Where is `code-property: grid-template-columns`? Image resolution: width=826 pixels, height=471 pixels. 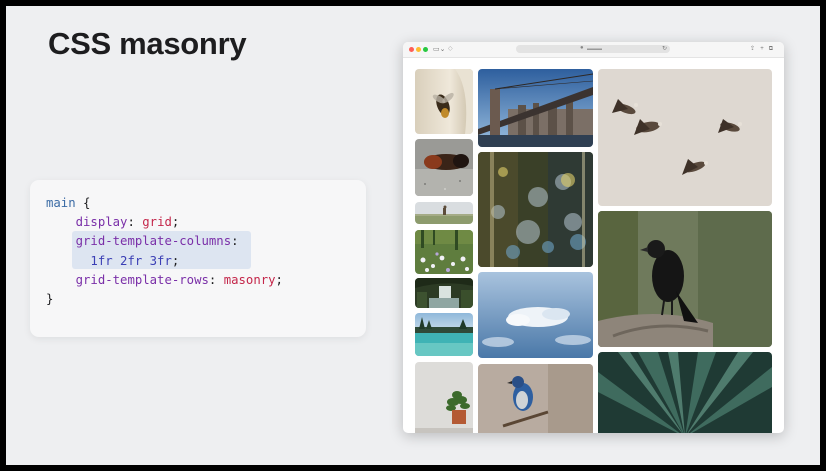 code-property: grid-template-columns is located at coordinates (153, 241).